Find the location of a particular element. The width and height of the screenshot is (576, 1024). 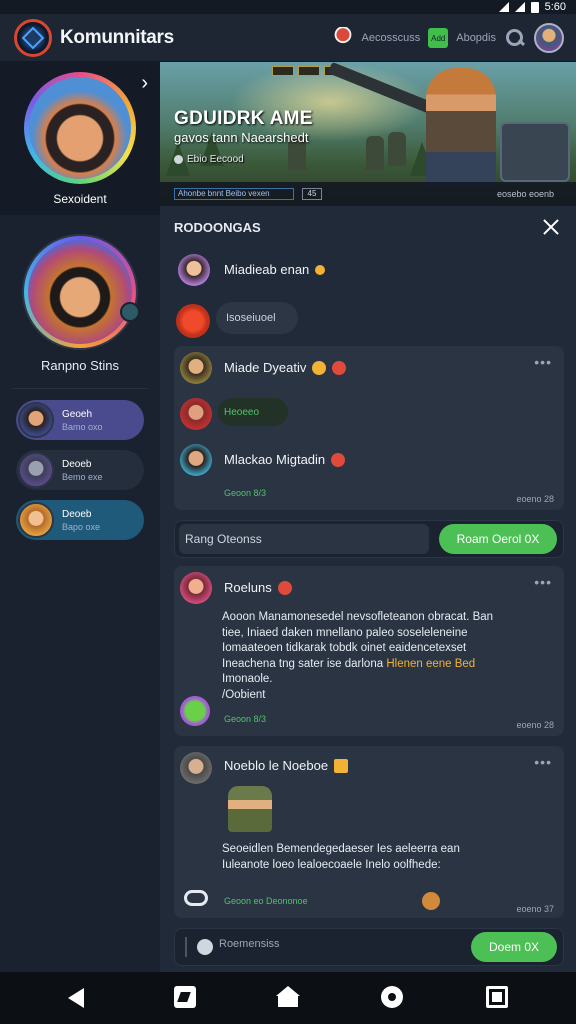

featured-name: Sexoident is located at coordinates (80, 199).